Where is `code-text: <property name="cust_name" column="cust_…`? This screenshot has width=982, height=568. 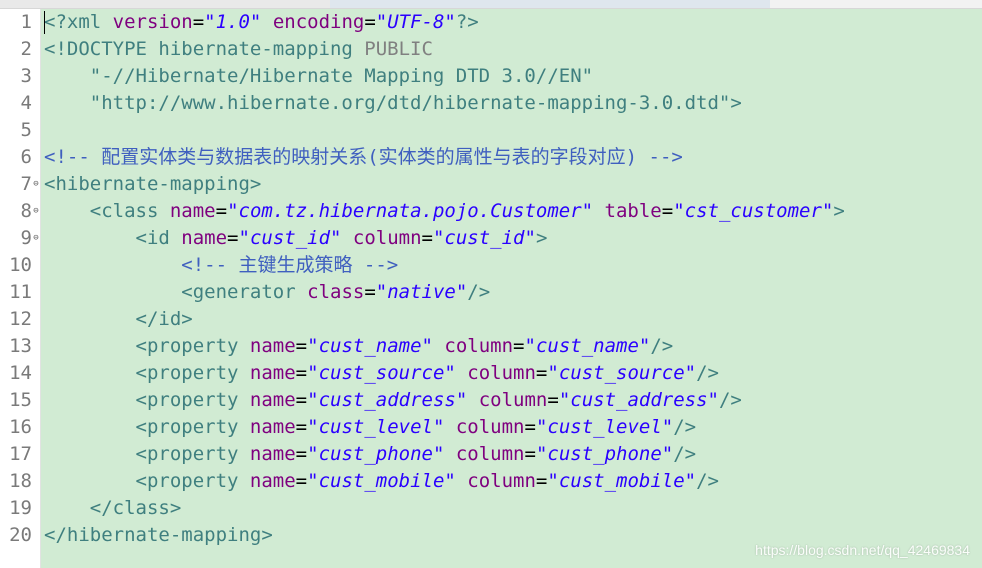
code-text: <property name="cust_name" column="cust_… is located at coordinates (359, 346).